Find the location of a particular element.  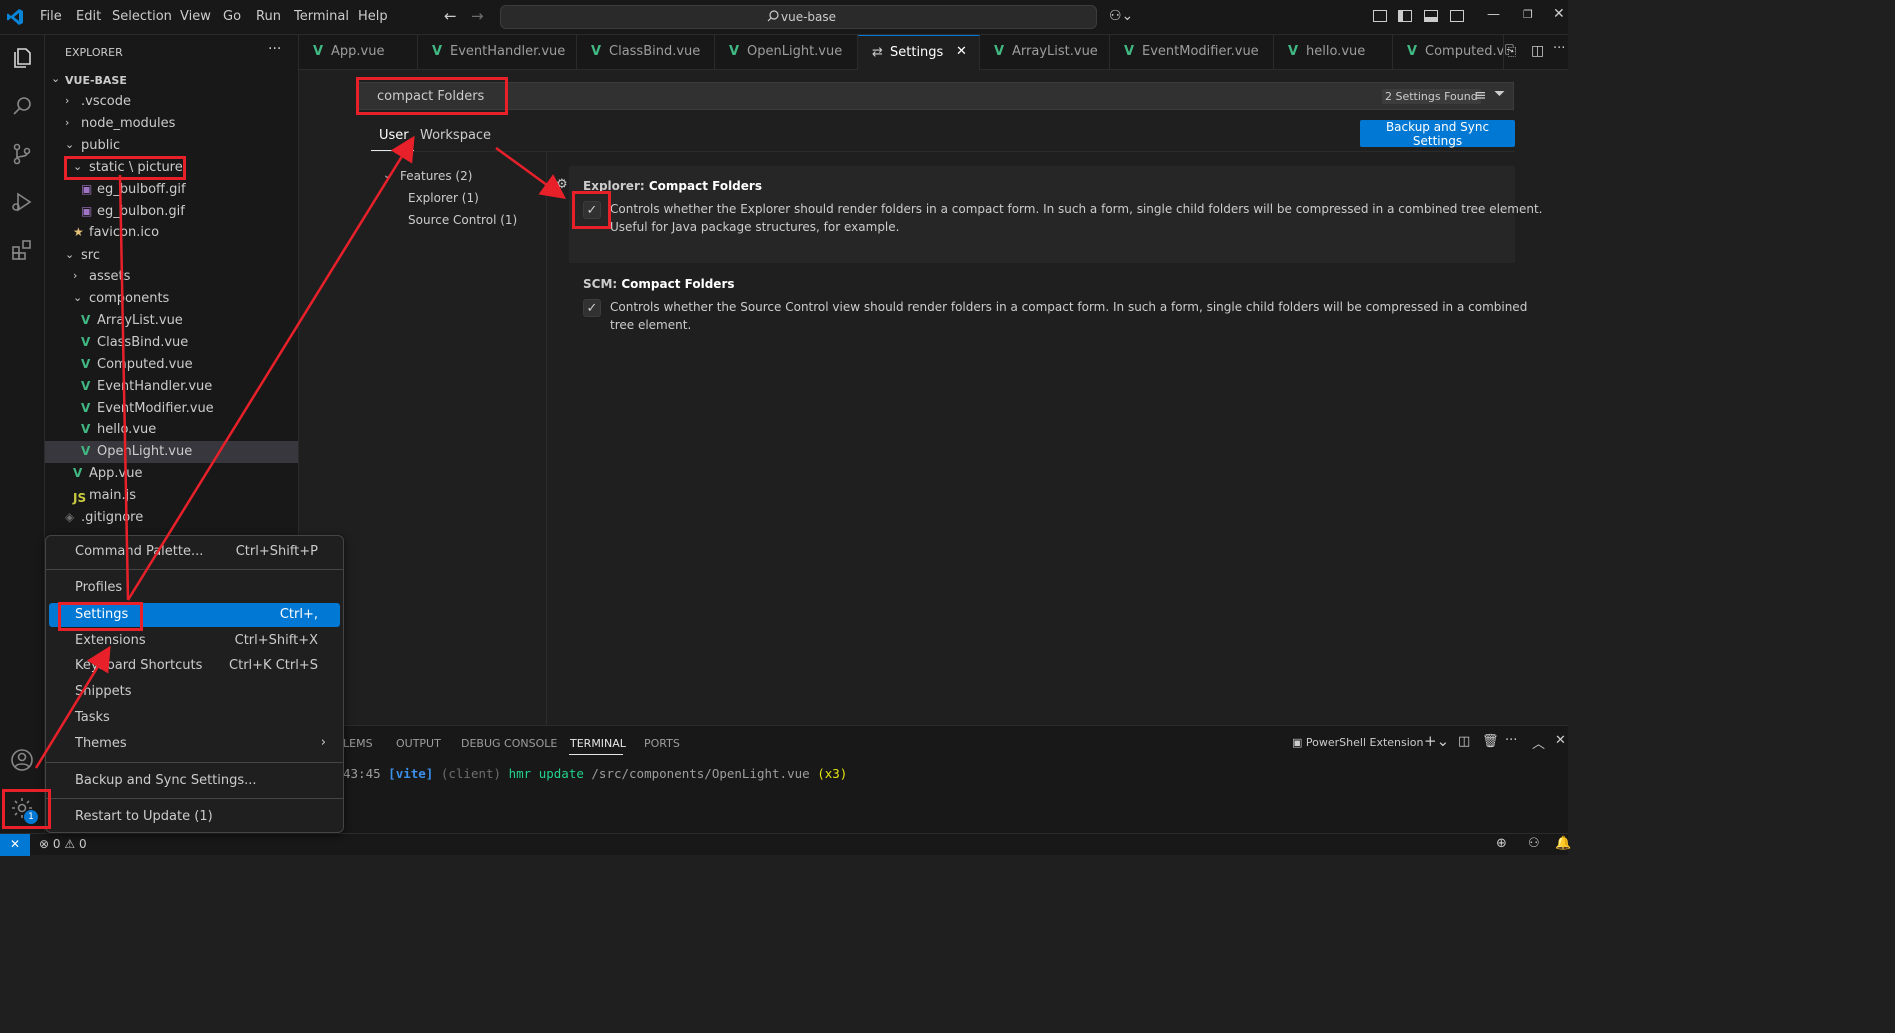

accounts-icon is located at coordinates (22, 760).